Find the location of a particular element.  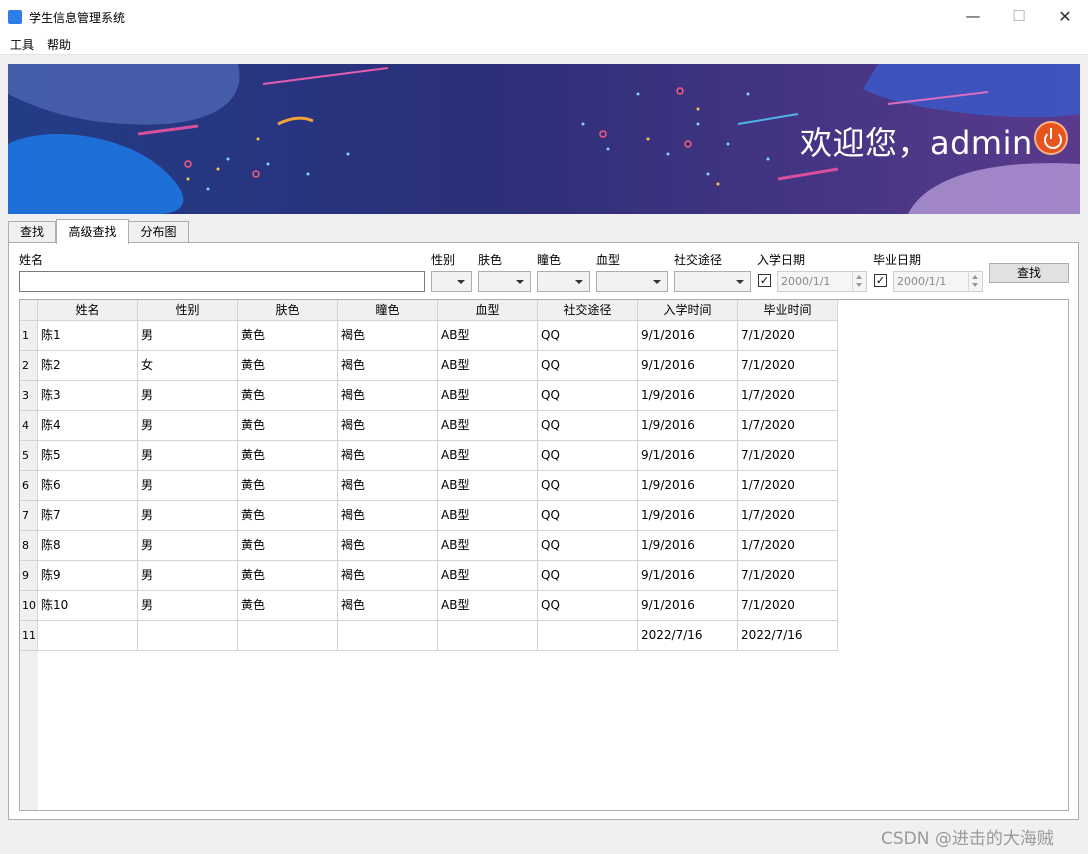

menu-help: 帮助 is located at coordinates (59, 44).